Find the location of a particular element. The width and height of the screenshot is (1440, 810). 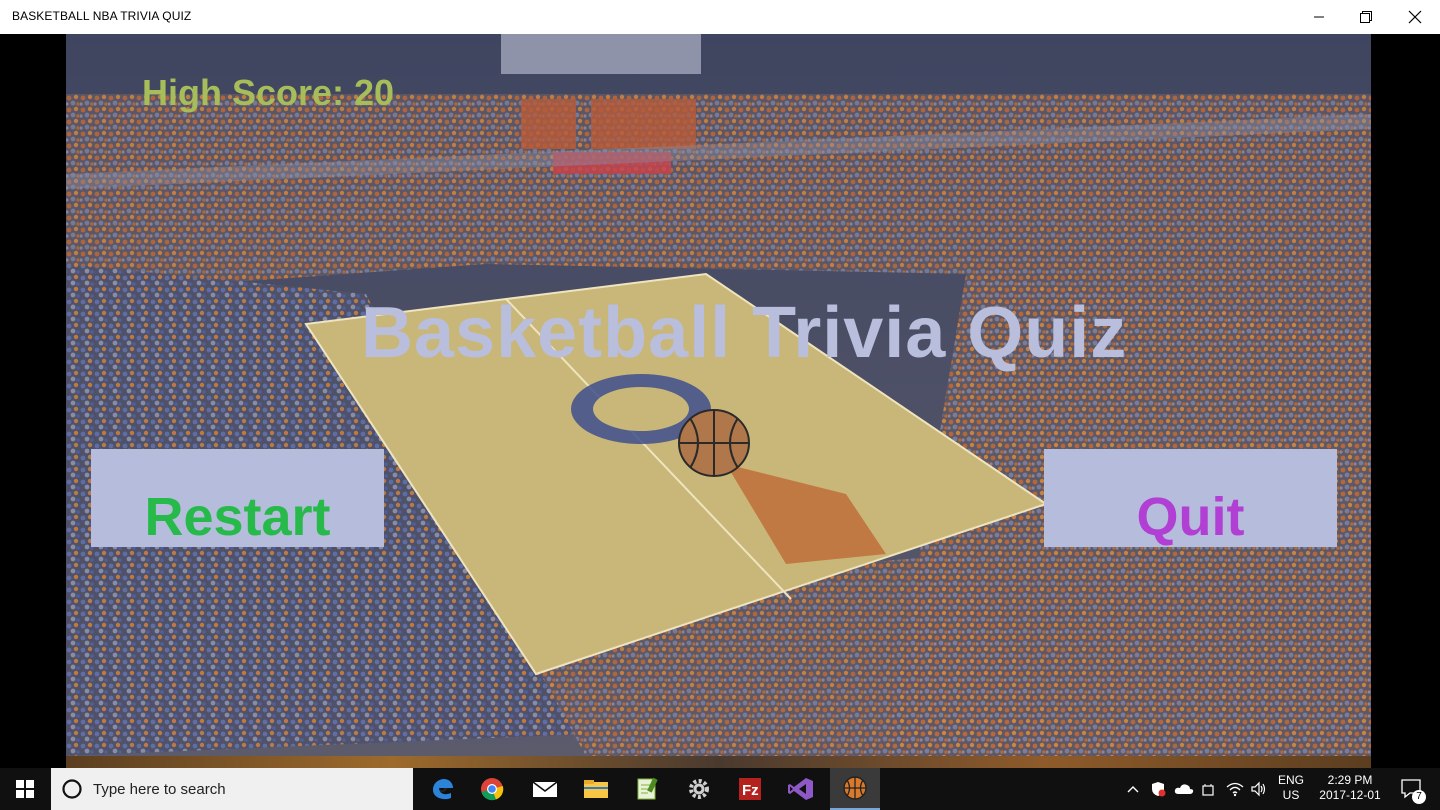

mail-app is located at coordinates (545, 789).